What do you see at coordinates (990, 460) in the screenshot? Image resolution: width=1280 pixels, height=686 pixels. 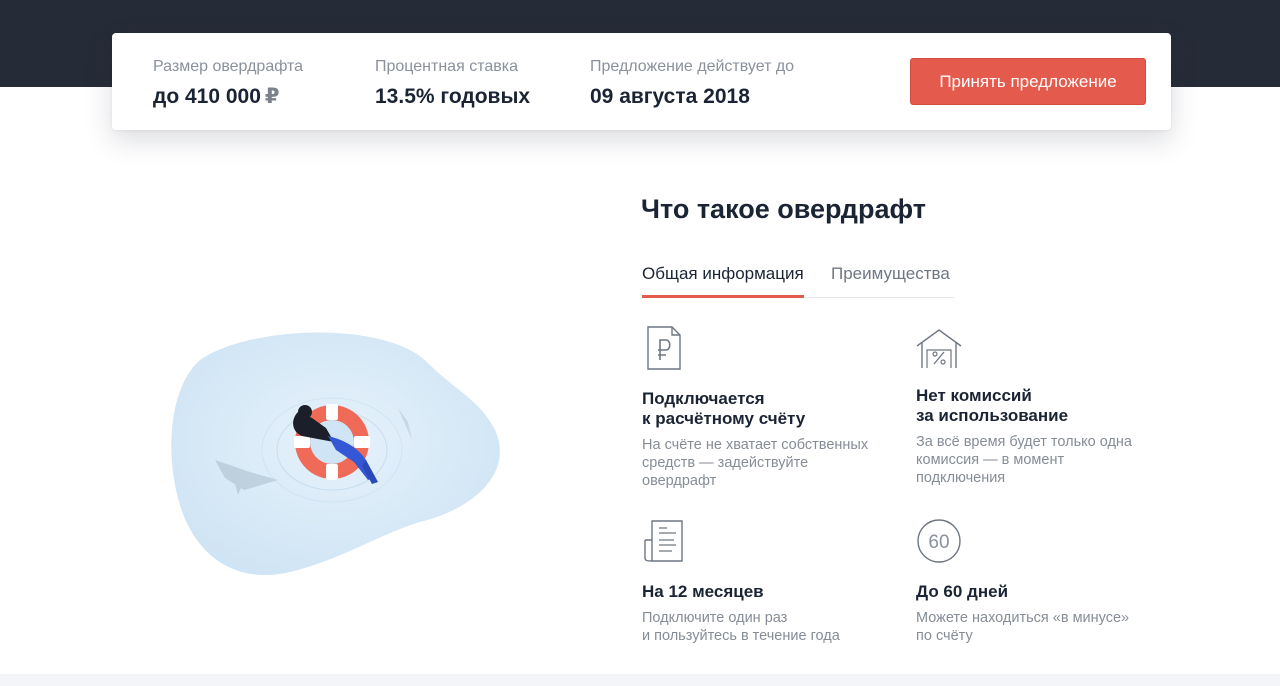 I see `feature-desc-line: комиссия — в момент` at bounding box center [990, 460].